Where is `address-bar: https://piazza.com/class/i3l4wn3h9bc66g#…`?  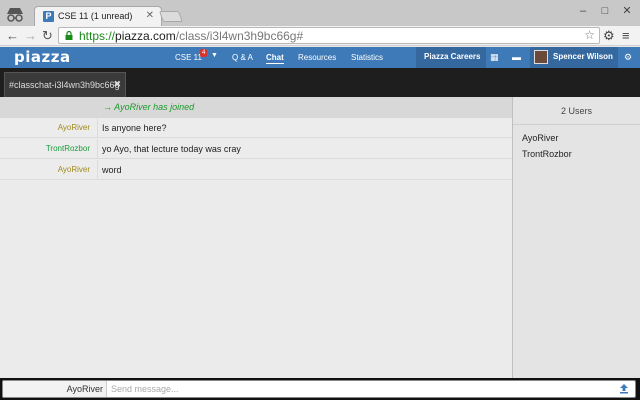 address-bar: https://piazza.com/class/i3l4wn3h9bc66g#… is located at coordinates (329, 35).